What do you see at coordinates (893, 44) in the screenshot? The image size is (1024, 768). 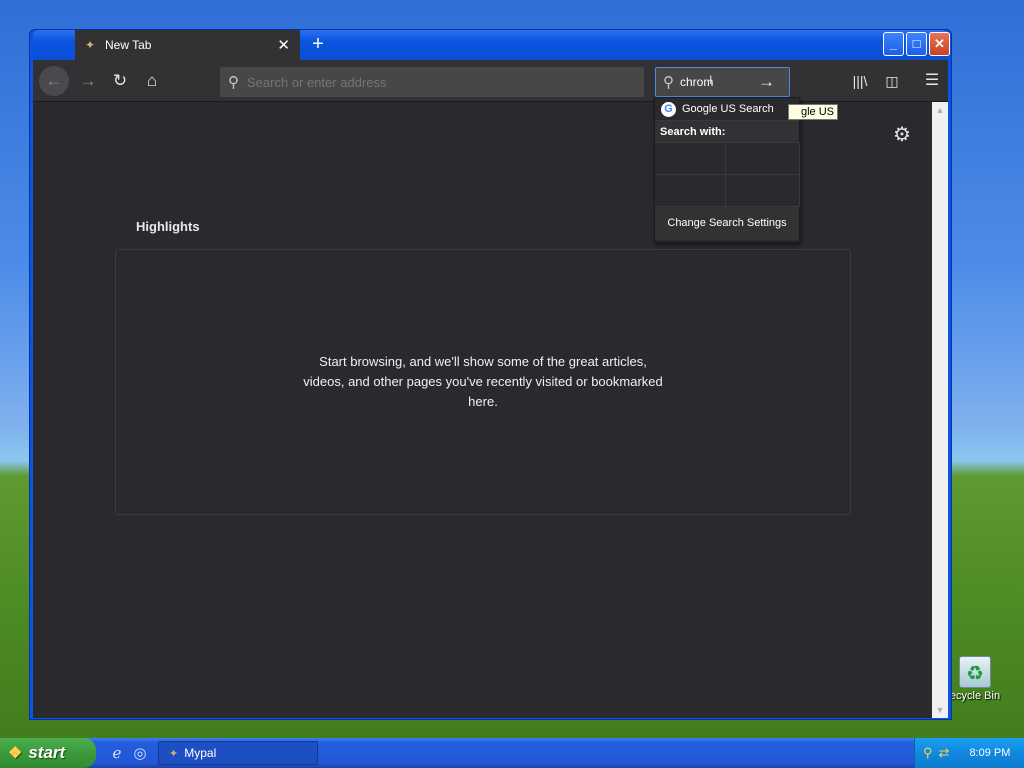 I see `minimize-button: _` at bounding box center [893, 44].